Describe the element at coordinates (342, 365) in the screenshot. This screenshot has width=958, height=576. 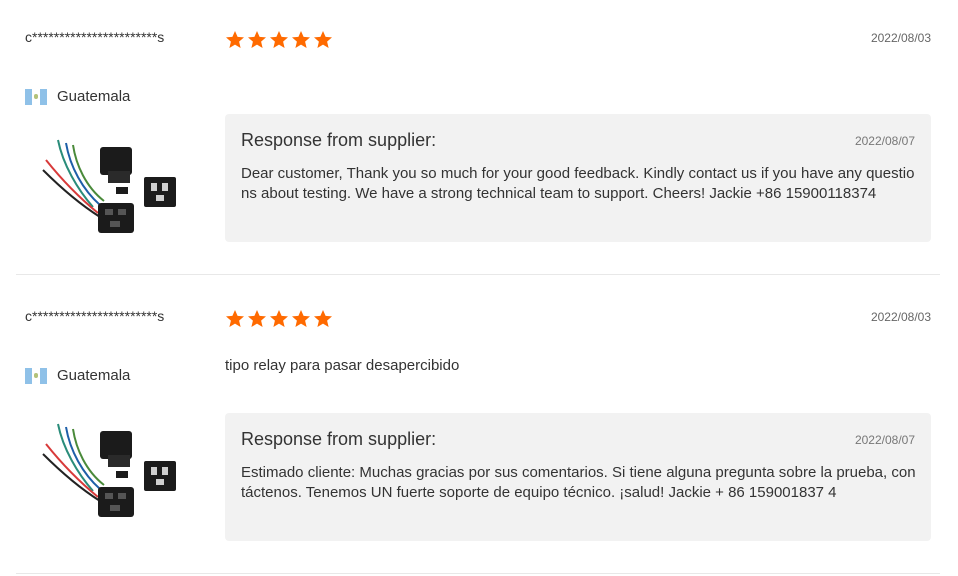
I see `review-text: tipo relay para pasar desapercibido` at that location.